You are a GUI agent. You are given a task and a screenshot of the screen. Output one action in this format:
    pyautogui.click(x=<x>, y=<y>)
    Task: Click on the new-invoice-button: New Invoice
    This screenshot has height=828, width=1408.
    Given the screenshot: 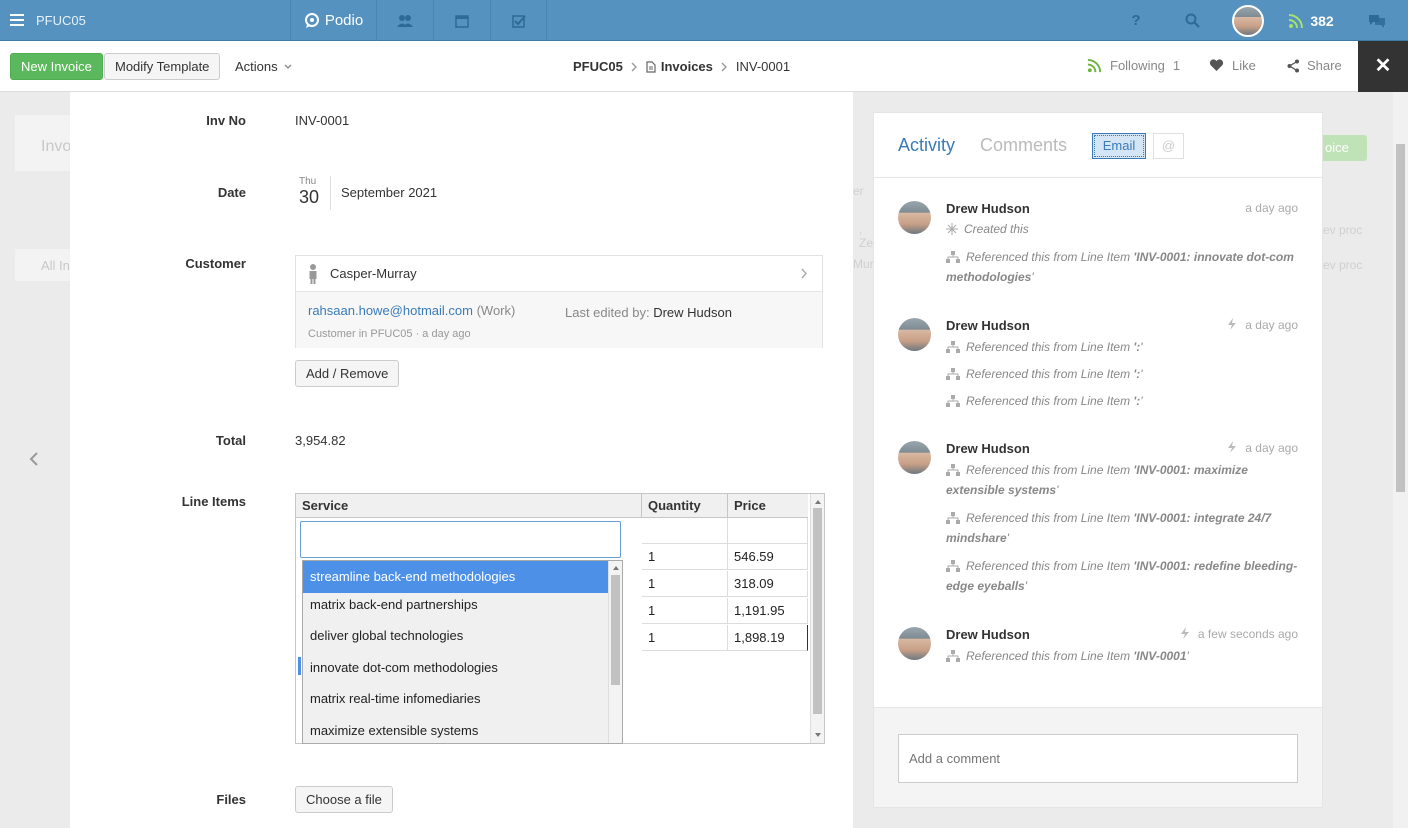 What is the action you would take?
    pyautogui.click(x=56, y=66)
    